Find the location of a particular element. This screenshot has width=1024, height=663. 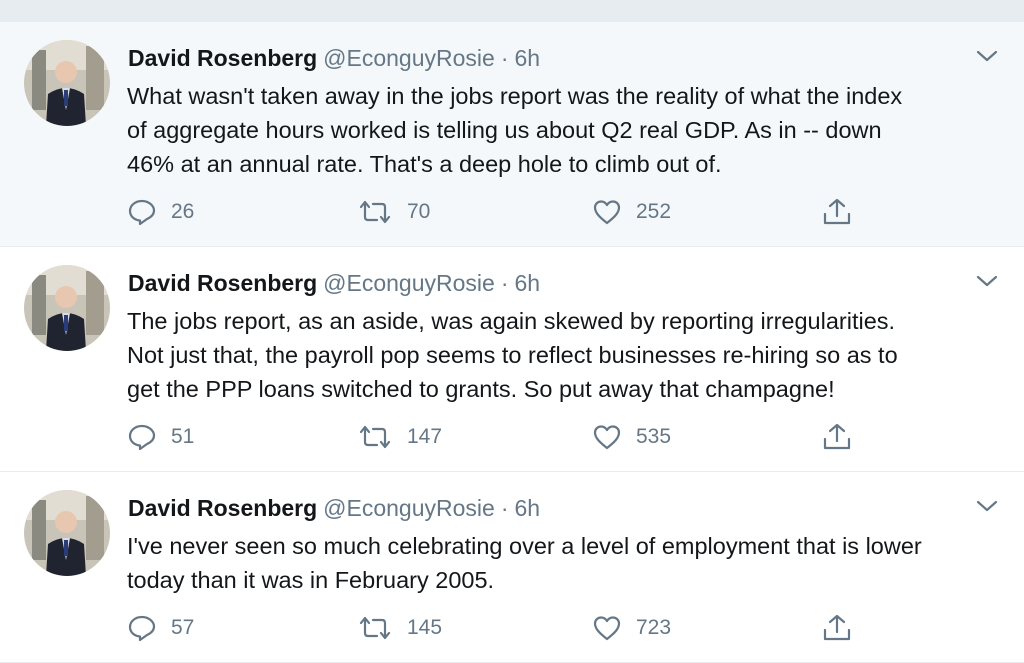

reply-count: 51 is located at coordinates (183, 436).